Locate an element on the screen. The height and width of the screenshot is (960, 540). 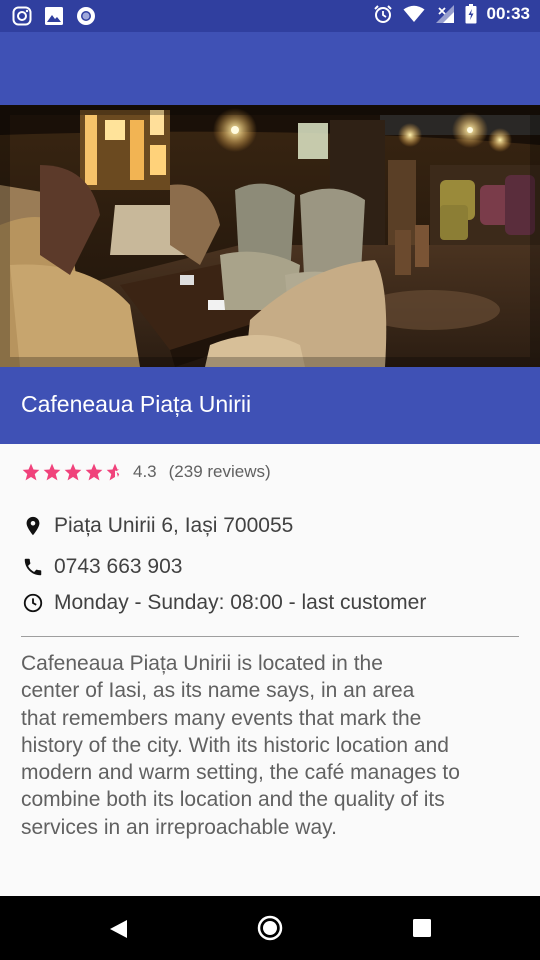
rating-row: 4.3 (239 reviews) is located at coordinates (146, 472).